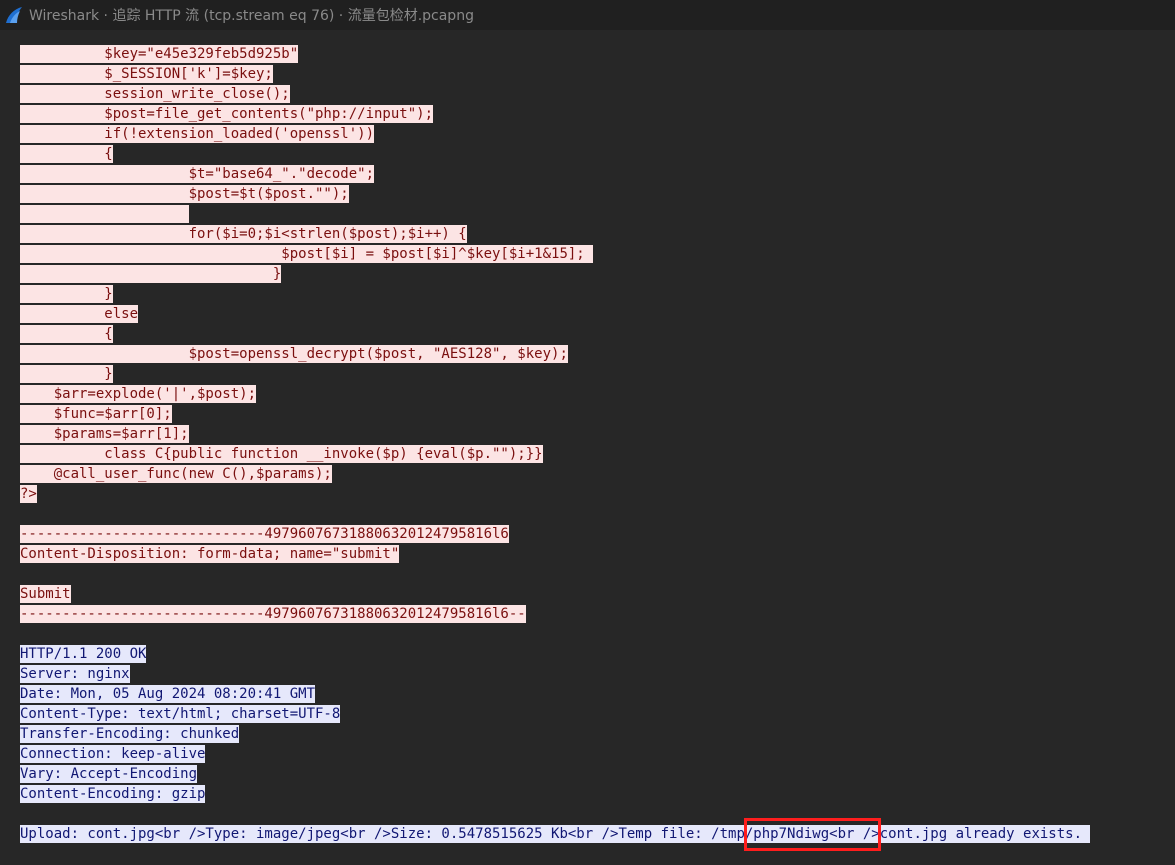 Image resolution: width=1175 pixels, height=865 pixels. I want to click on server-line: Connection: keep-alive, so click(597, 754).